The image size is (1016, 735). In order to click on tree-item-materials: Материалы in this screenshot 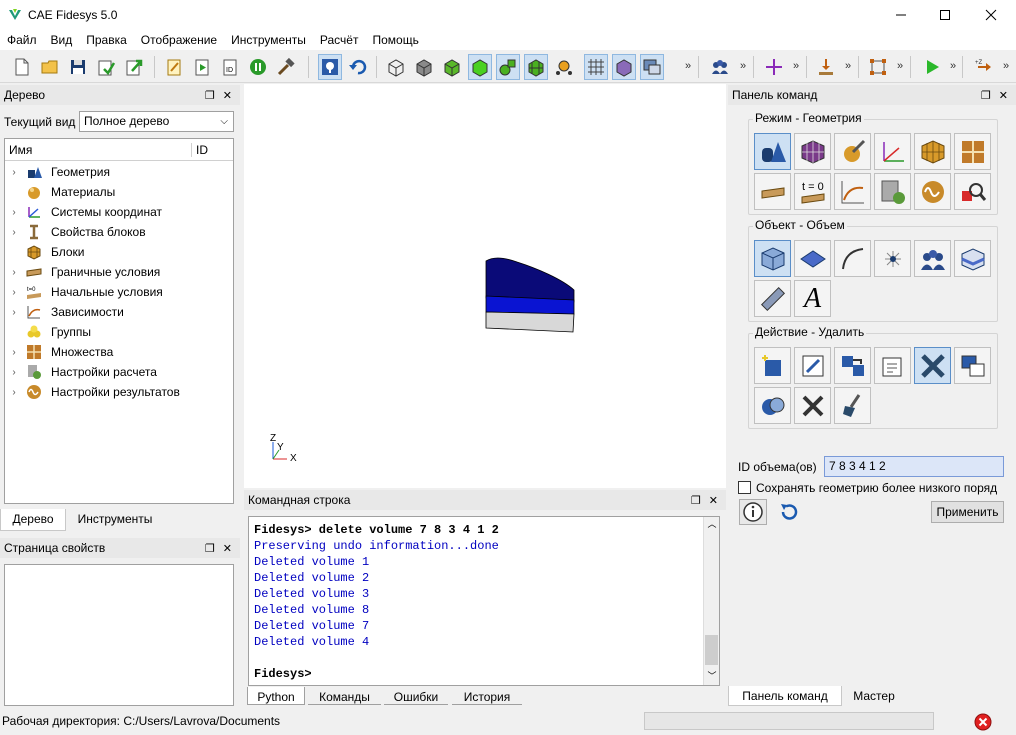, I will do `click(119, 192)`.